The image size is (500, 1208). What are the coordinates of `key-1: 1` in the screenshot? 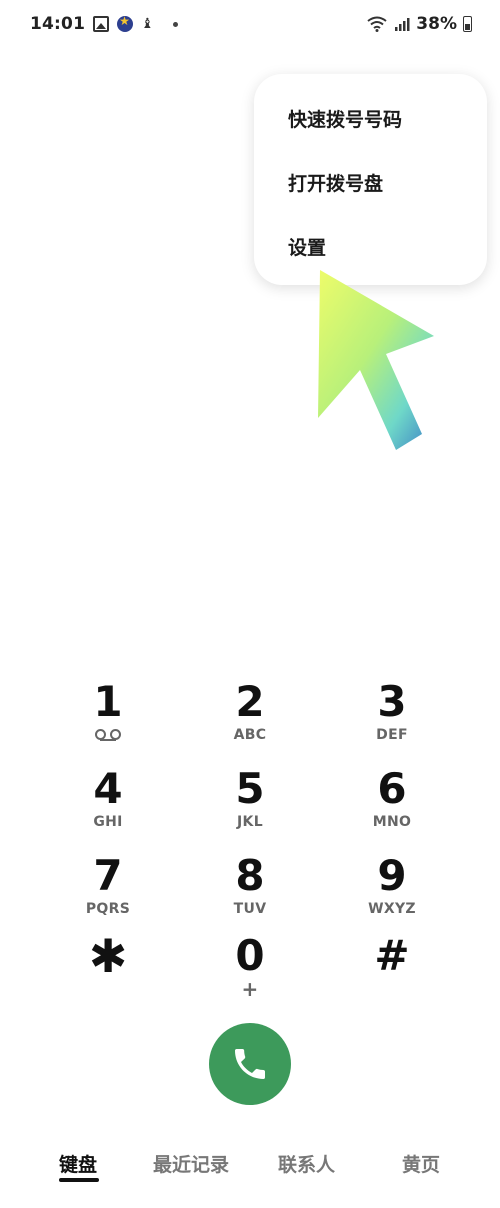 It's located at (108, 718).